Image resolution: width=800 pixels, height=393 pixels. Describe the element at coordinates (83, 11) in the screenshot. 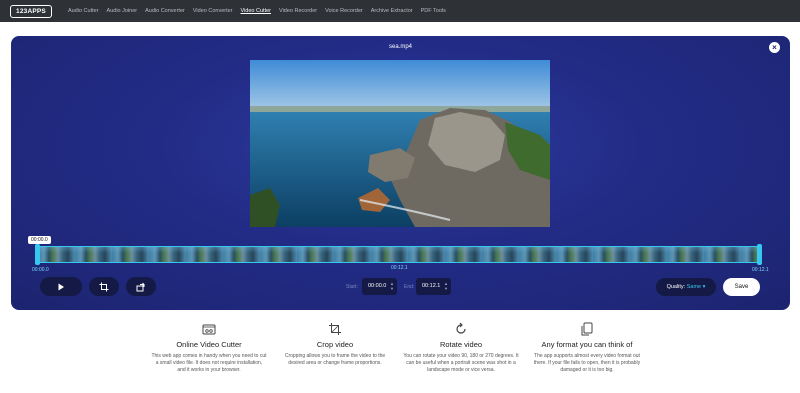

I see `nav-item-audio-cutter: Audio Cutter` at that location.